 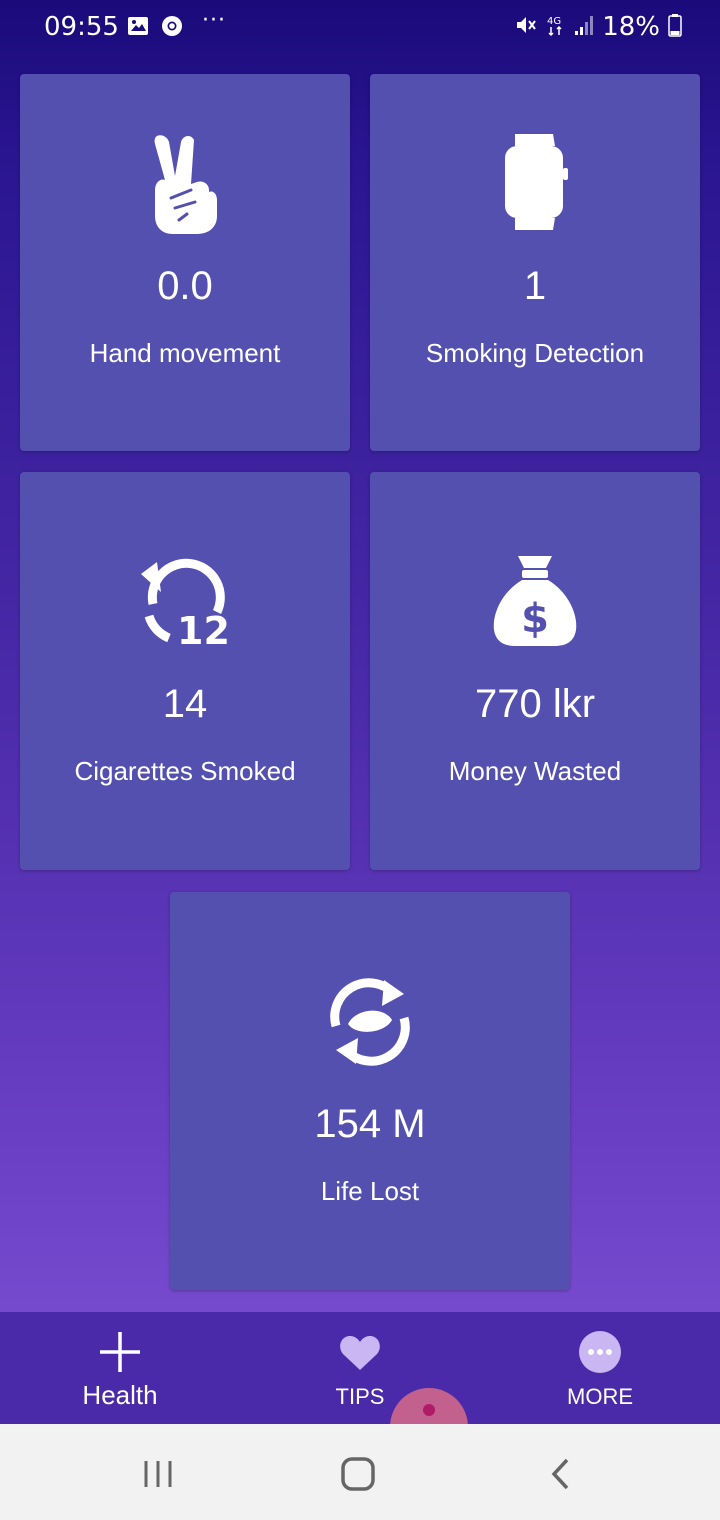 What do you see at coordinates (600, 1396) in the screenshot?
I see `nav-label-more: MORE` at bounding box center [600, 1396].